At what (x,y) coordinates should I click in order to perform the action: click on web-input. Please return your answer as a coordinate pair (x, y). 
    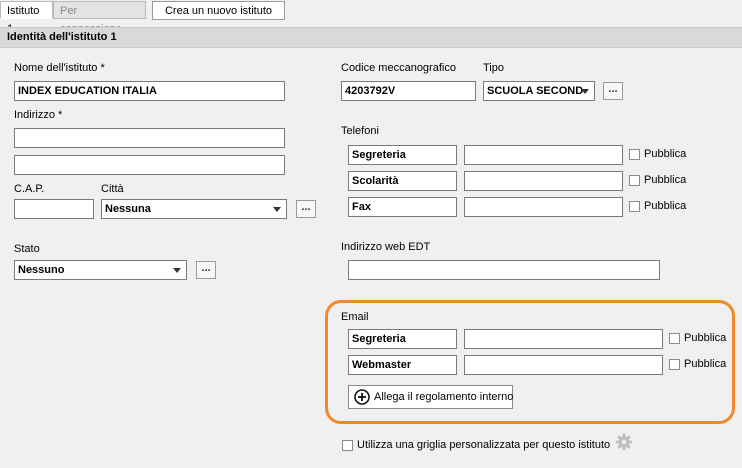
    Looking at the image, I should click on (504, 270).